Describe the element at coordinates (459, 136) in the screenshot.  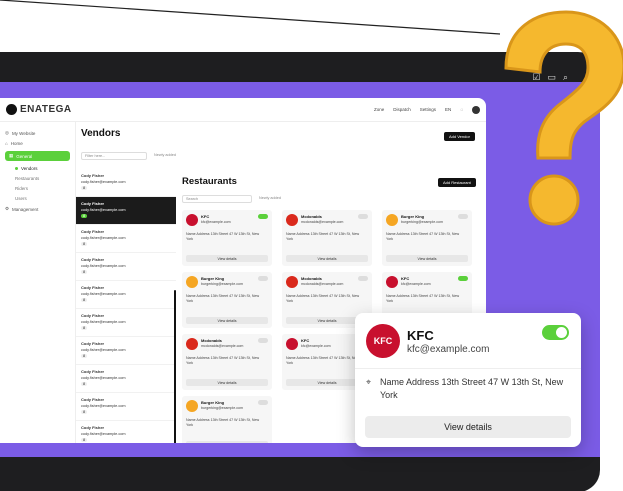
I see `add-vendor-button: Add Vendor` at that location.